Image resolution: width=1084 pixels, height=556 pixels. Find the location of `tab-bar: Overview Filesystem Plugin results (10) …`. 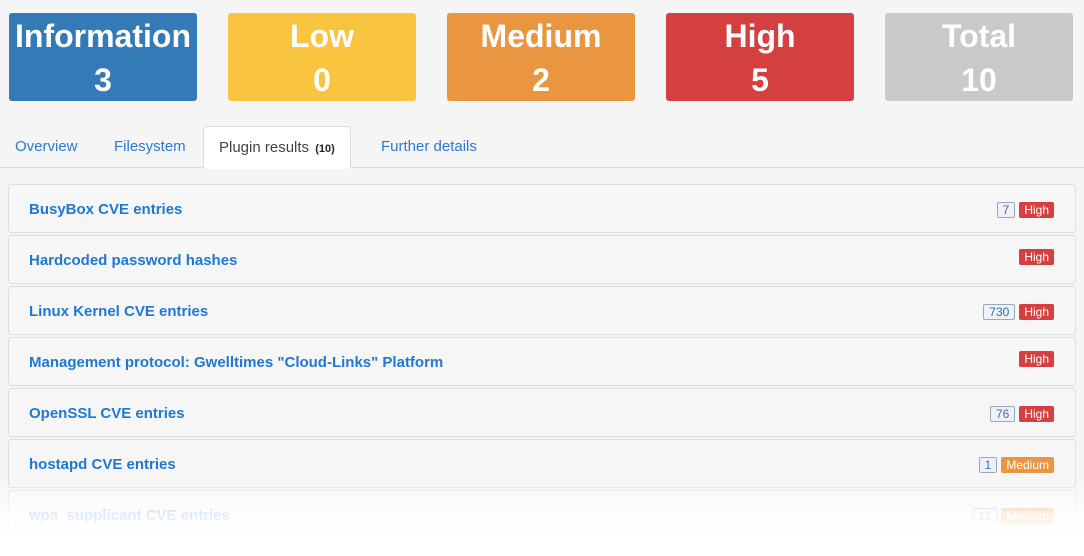

tab-bar: Overview Filesystem Plugin results (10) … is located at coordinates (542, 147).